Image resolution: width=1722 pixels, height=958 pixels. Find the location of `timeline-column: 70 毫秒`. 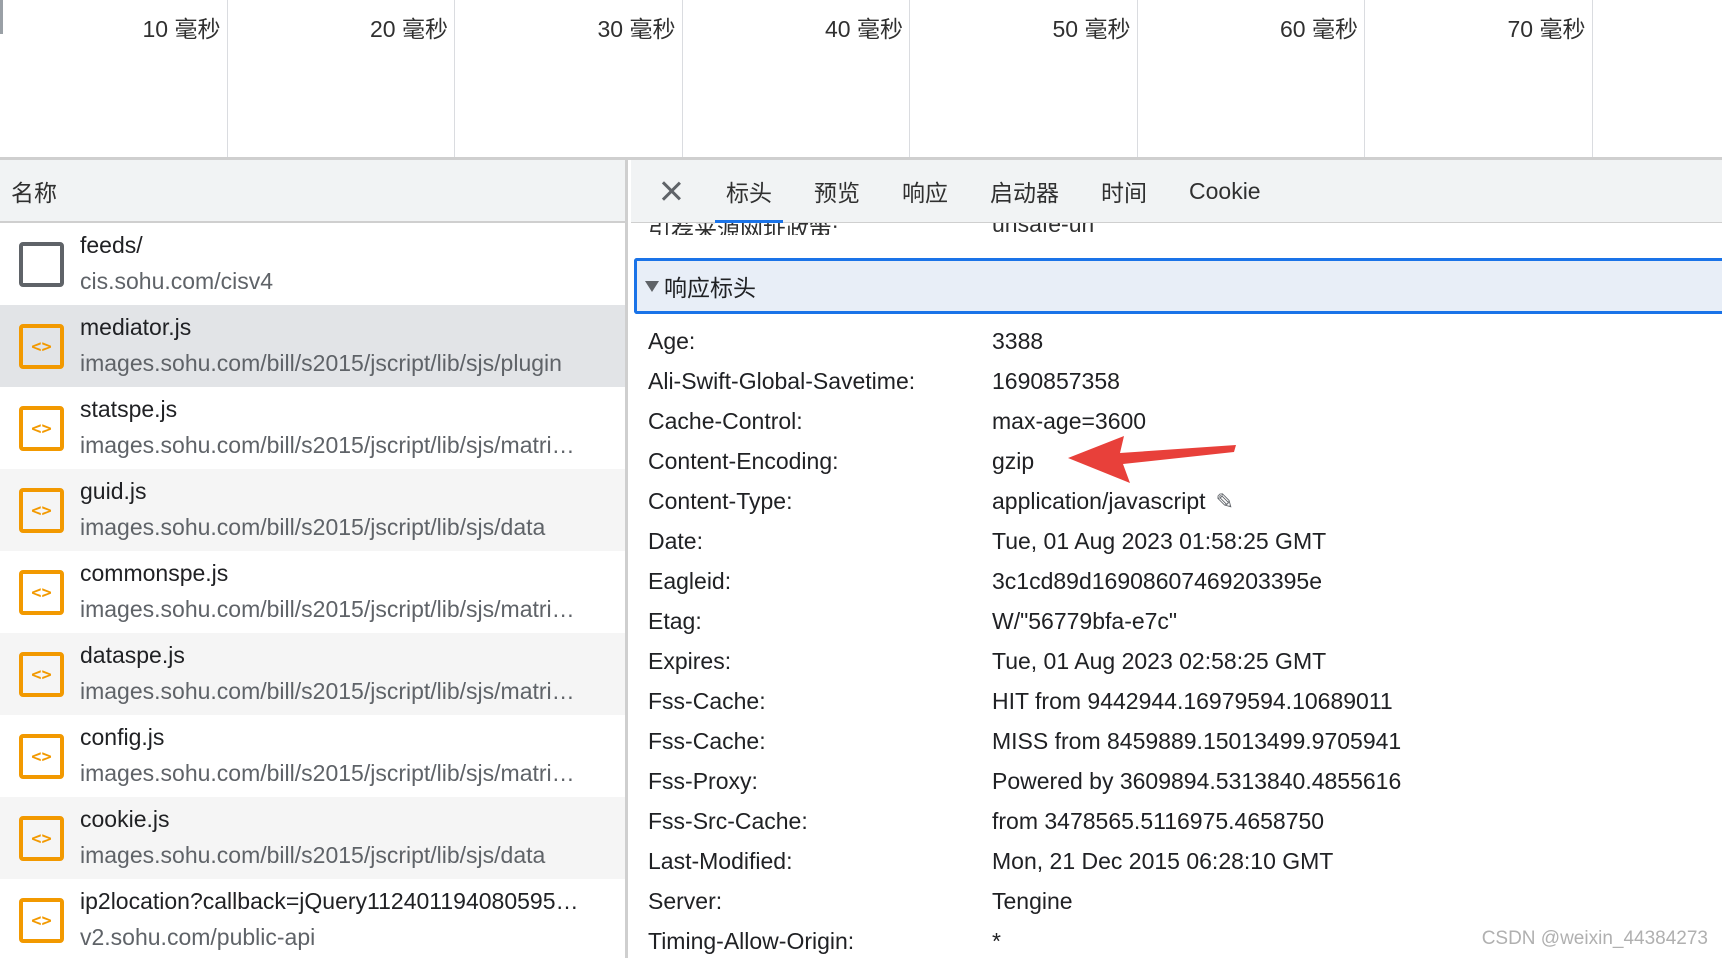

timeline-column: 70 毫秒 is located at coordinates (1479, 78).